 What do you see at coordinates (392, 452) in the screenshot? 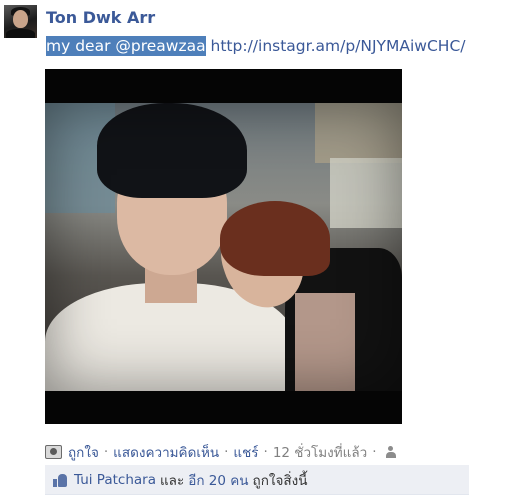
I see `friends-audience-icon` at bounding box center [392, 452].